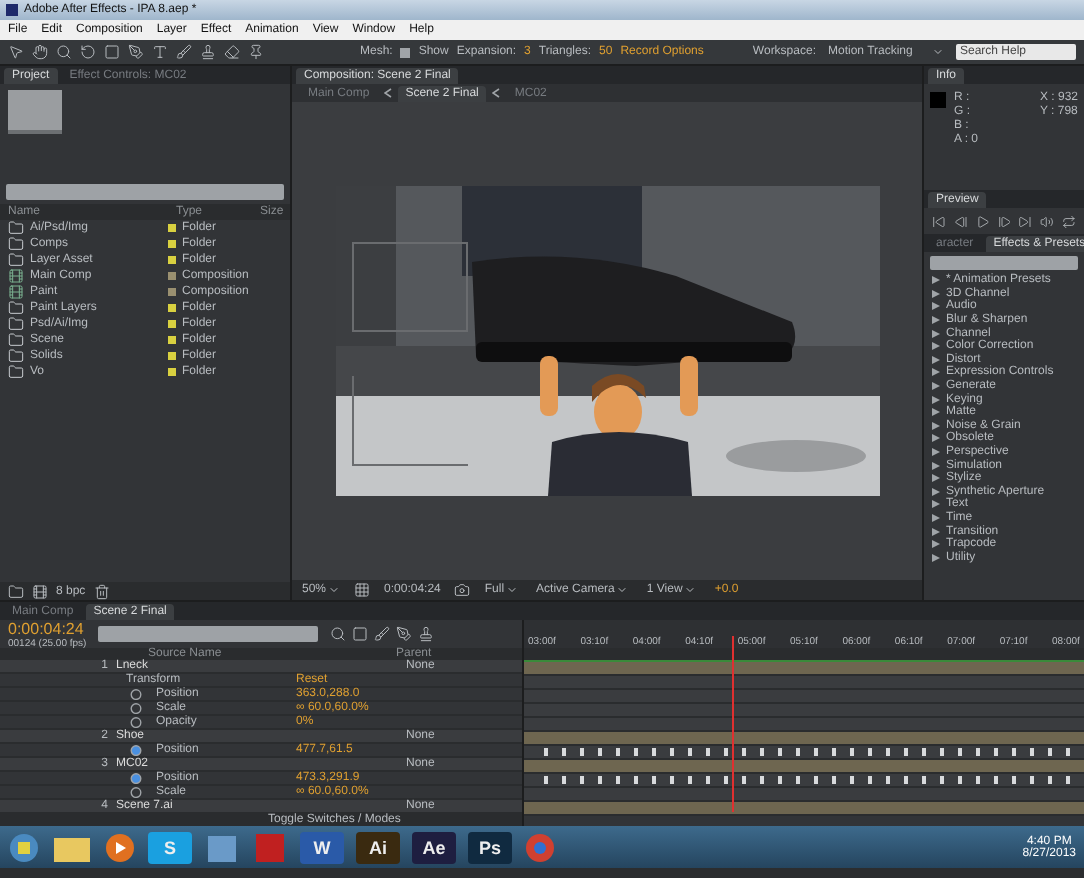 Image resolution: width=1084 pixels, height=878 pixels. What do you see at coordinates (16, 591) in the screenshot?
I see `folder-icon` at bounding box center [16, 591].